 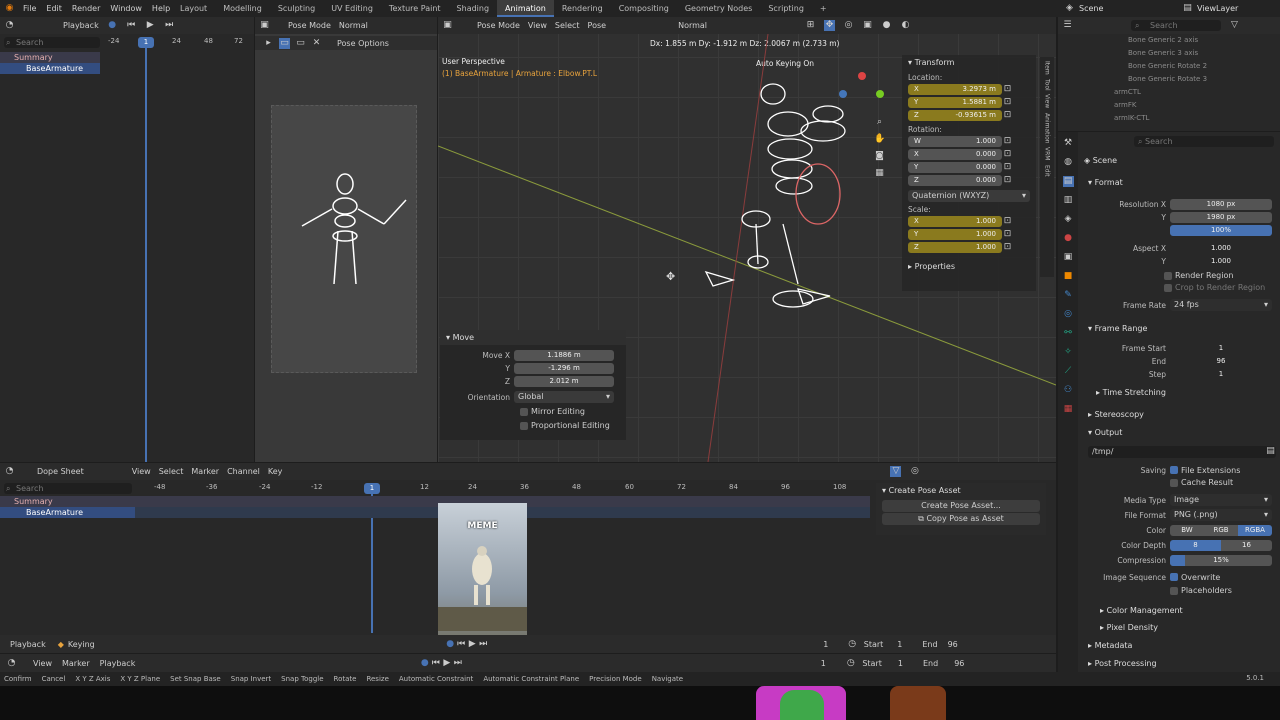 What do you see at coordinates (1197, 105) in the screenshot?
I see `outliner-item: armFK` at bounding box center [1197, 105].